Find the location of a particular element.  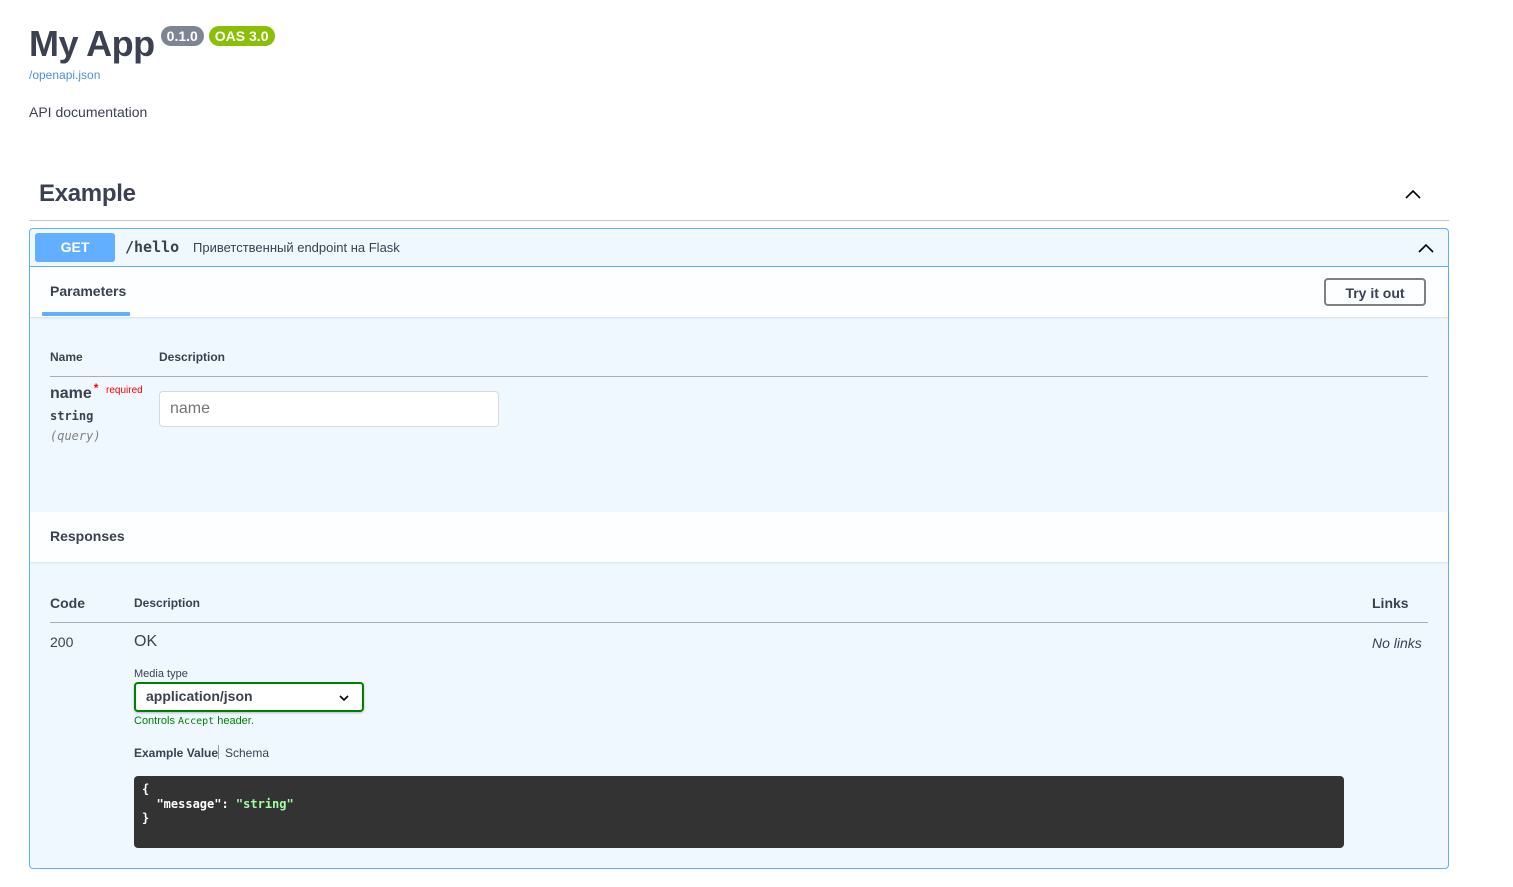

tab-parameters: Parameters is located at coordinates (88, 291).